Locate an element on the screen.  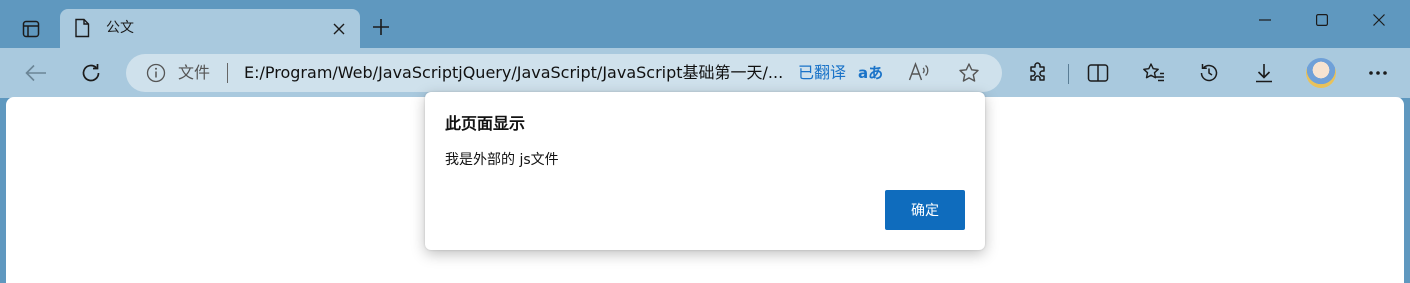
page-icon is located at coordinates (82, 30).